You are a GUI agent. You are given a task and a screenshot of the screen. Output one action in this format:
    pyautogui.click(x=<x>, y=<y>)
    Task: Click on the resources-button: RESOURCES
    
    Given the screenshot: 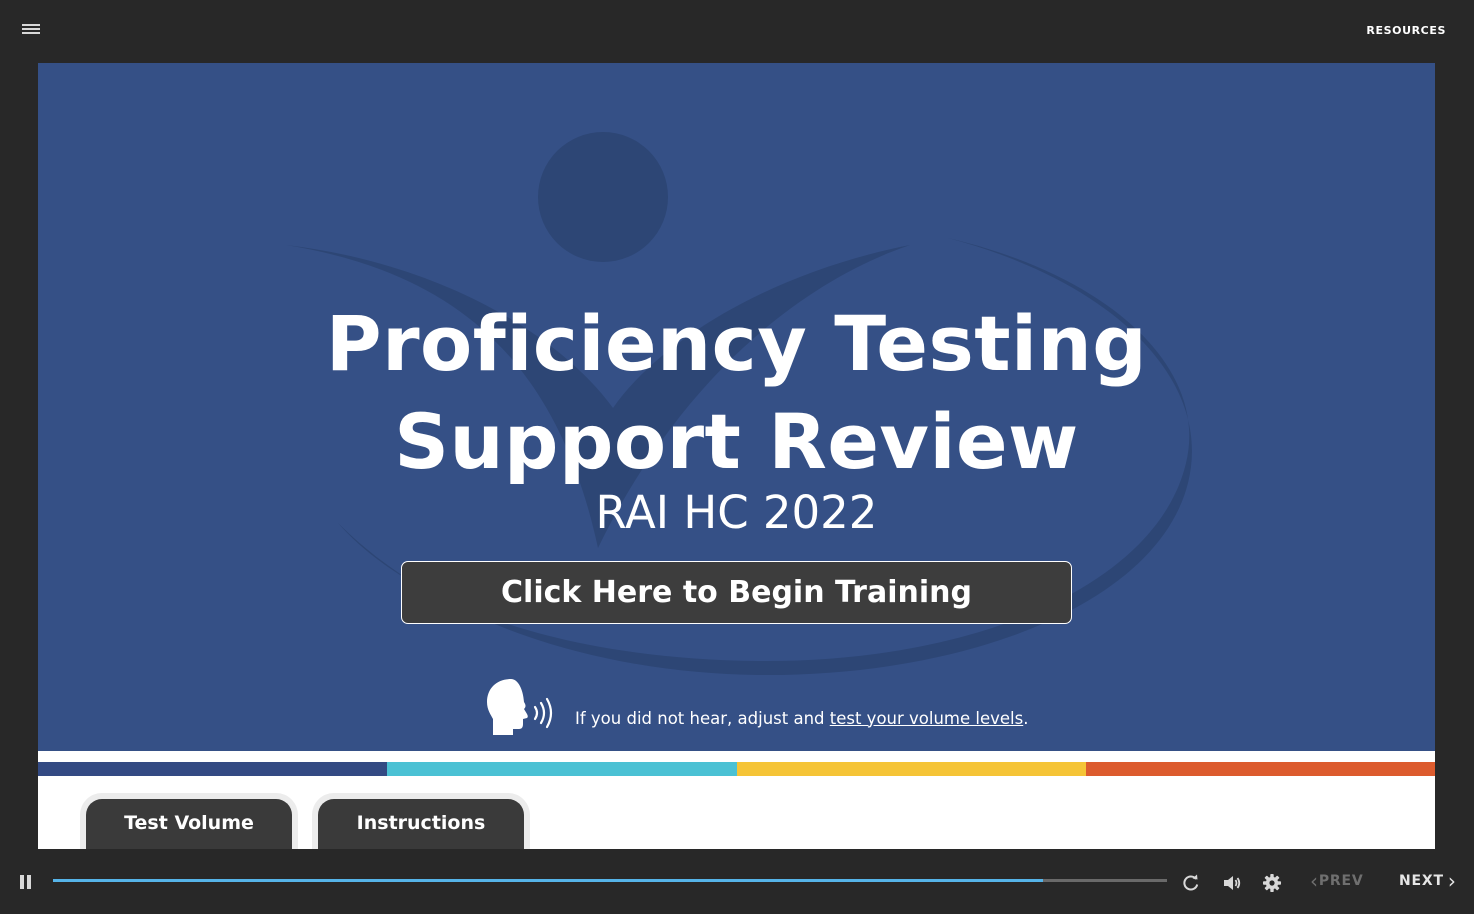 What is the action you would take?
    pyautogui.click(x=1406, y=30)
    